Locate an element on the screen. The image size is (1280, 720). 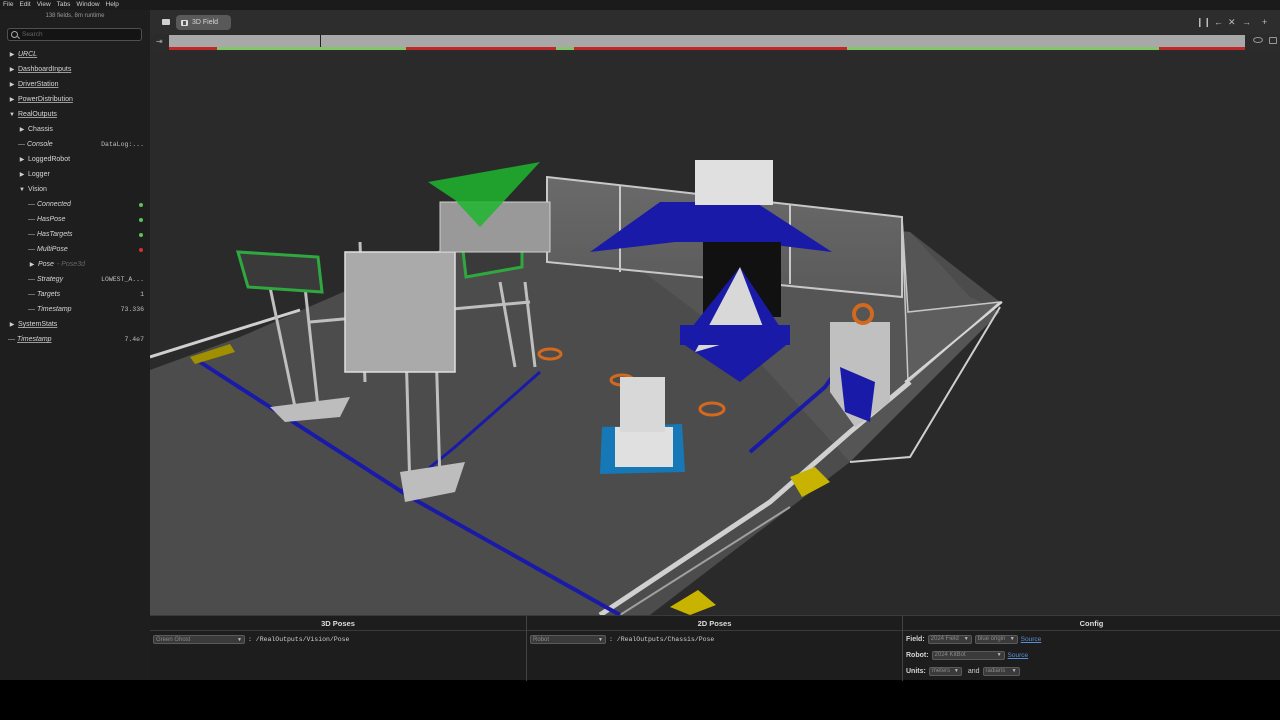
tree-row-vision: ▼ Vision is located at coordinates (75, 189).